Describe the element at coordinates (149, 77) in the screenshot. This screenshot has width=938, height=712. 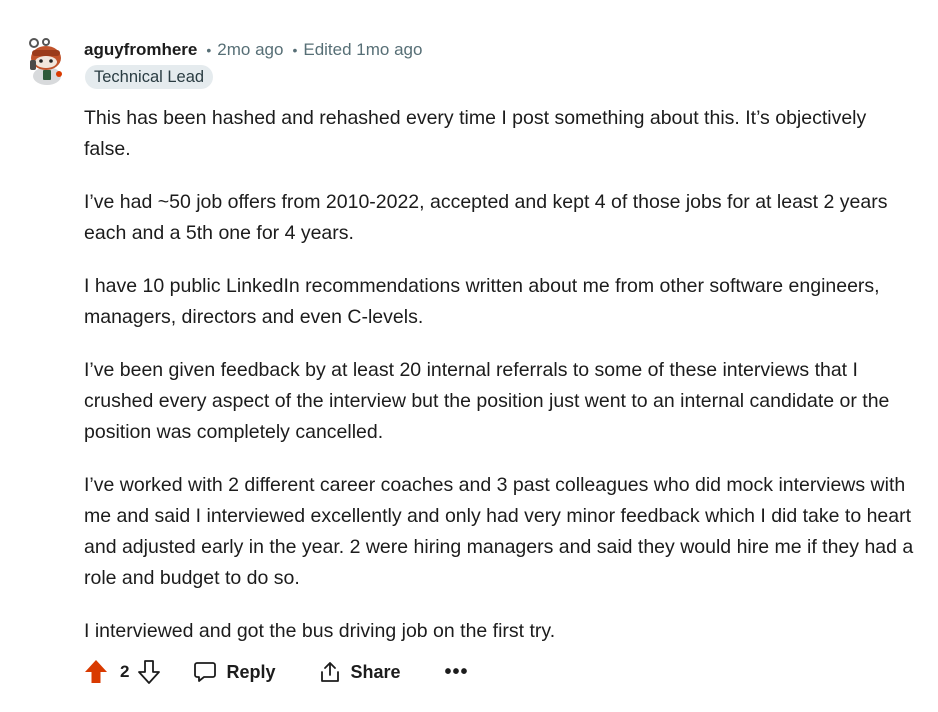
I see `user-flair: Technical Lead` at that location.